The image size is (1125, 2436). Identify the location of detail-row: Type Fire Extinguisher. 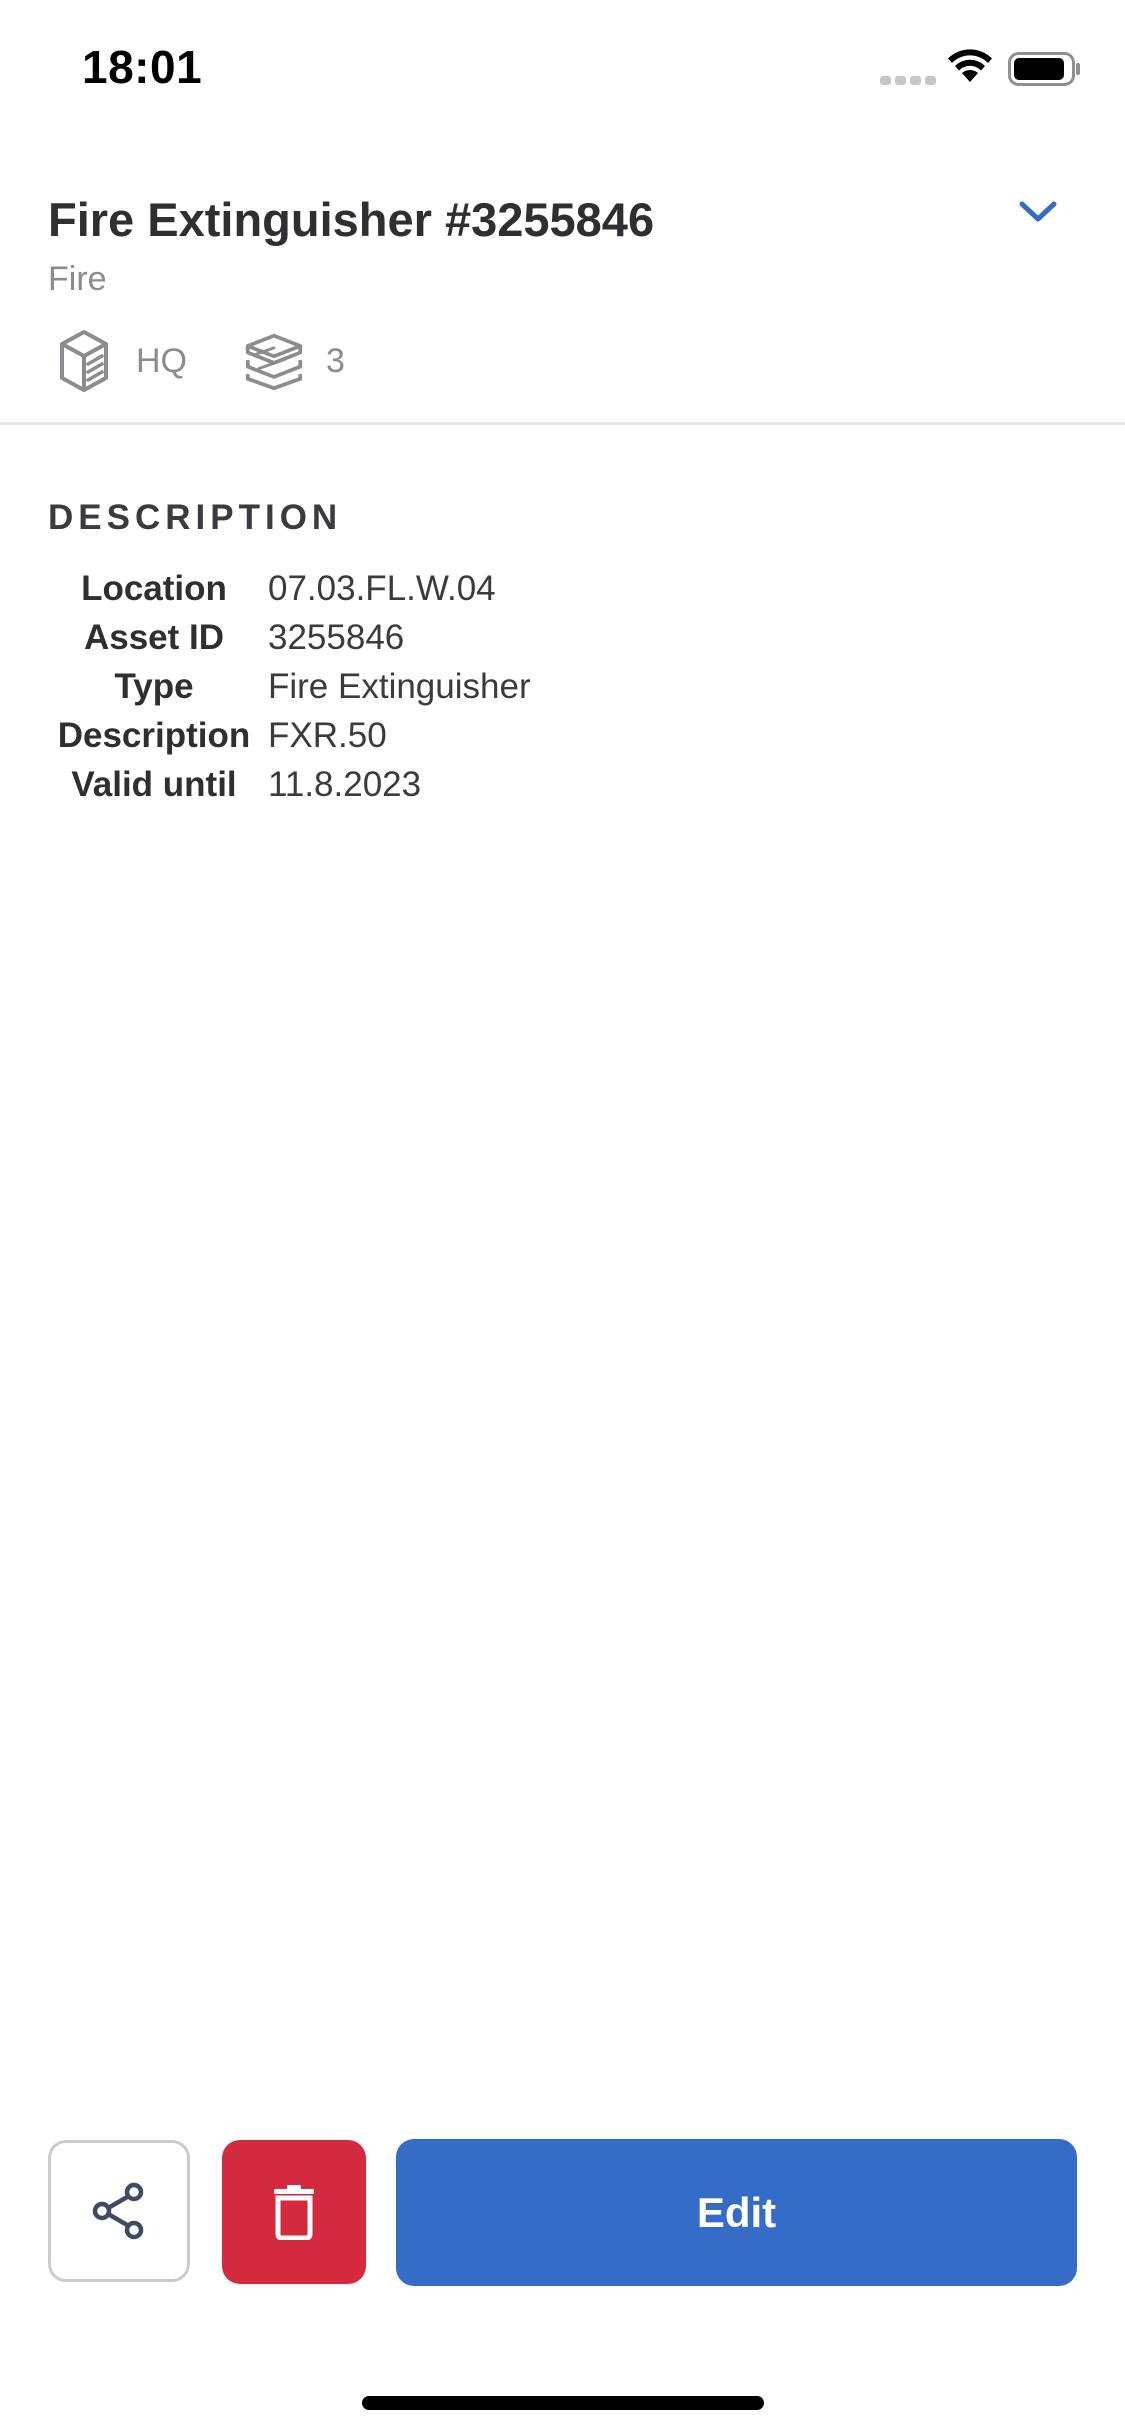
(289, 686).